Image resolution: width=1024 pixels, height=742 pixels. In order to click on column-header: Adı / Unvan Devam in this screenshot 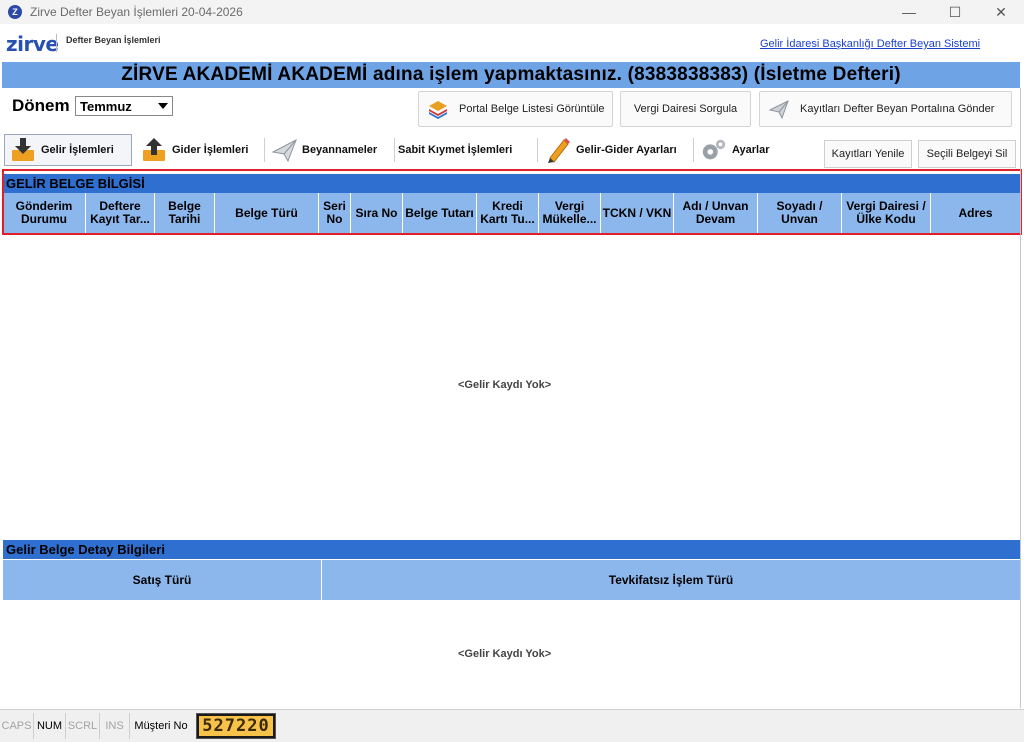, I will do `click(716, 213)`.